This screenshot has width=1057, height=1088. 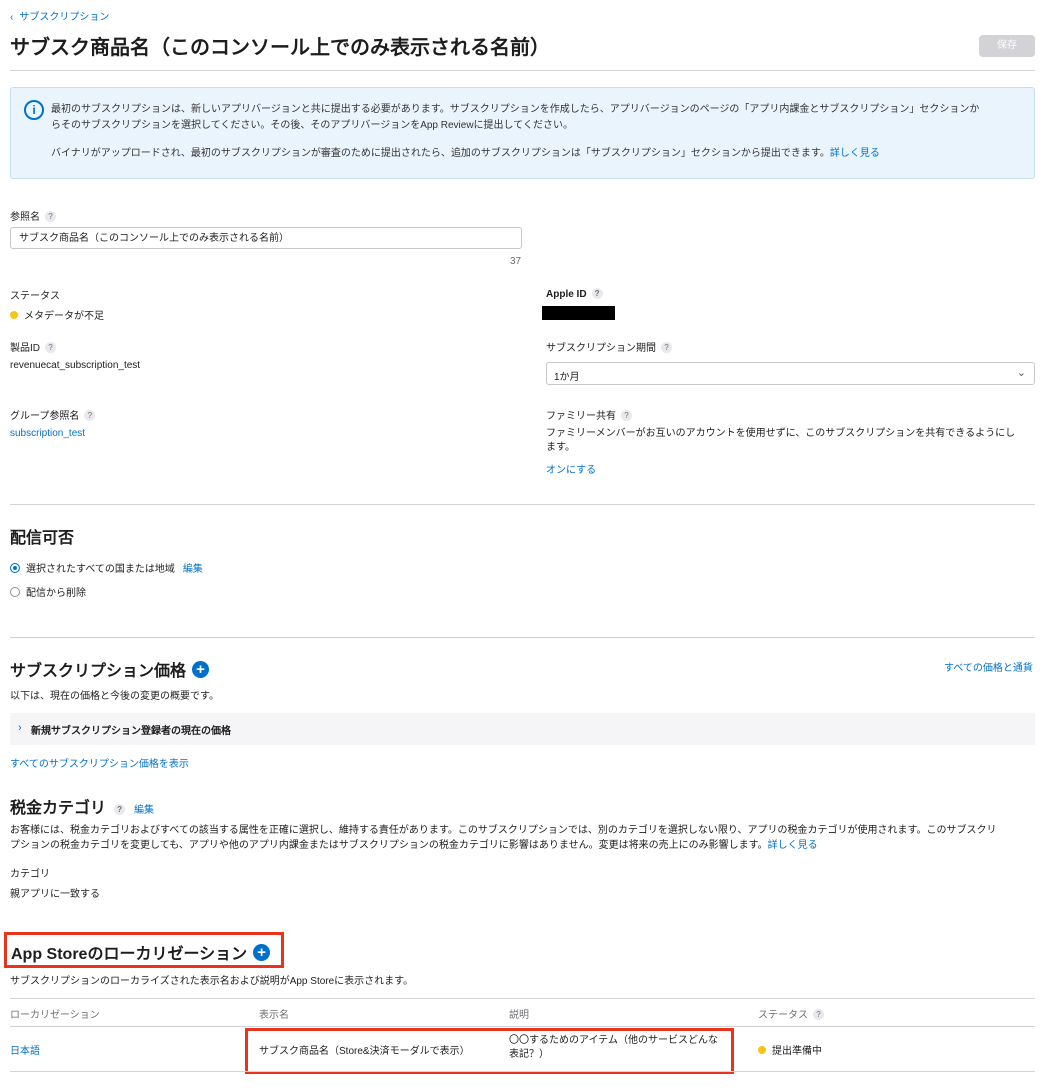 I want to click on duration-value: 1か月, so click(x=567, y=377).